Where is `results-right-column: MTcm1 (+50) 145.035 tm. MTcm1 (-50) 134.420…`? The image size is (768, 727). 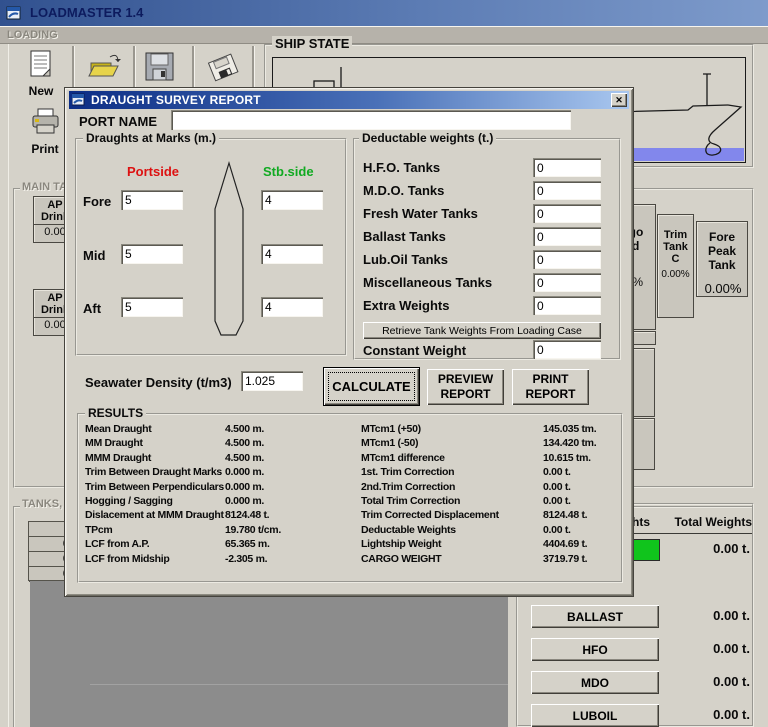
results-right-column: MTcm1 (+50) 145.035 tm. MTcm1 (-50) 134.420… is located at coordinates (491, 495).